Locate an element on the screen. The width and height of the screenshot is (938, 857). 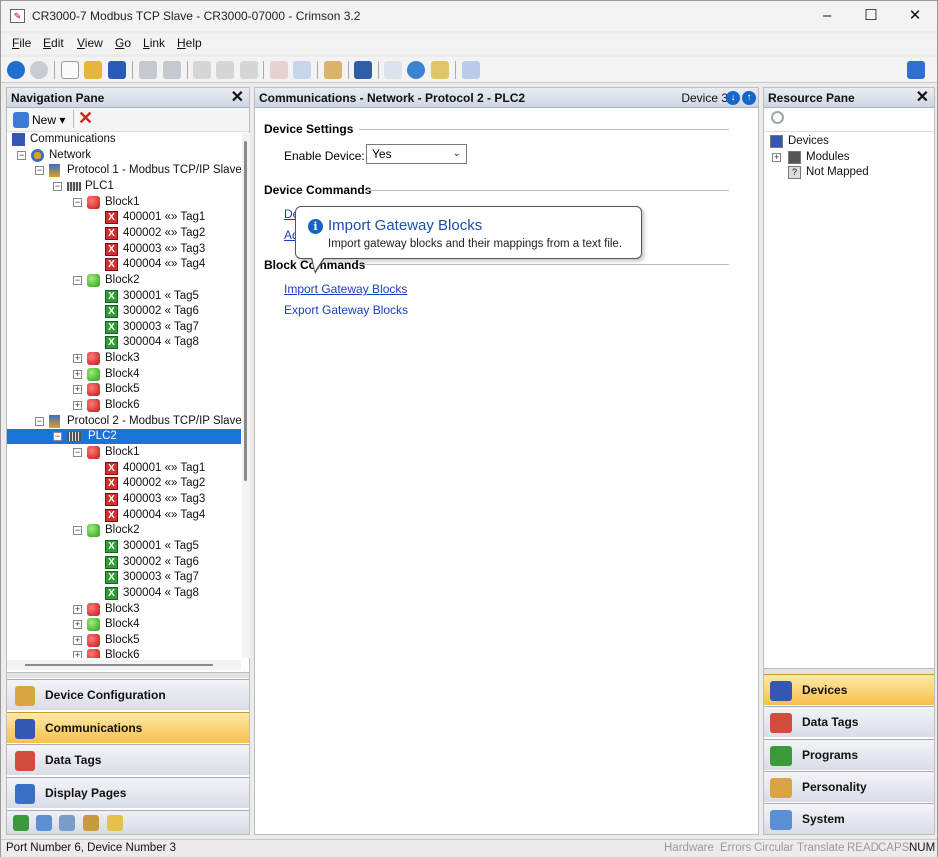
tree-item: − Block2 is located at coordinates (124, 530).